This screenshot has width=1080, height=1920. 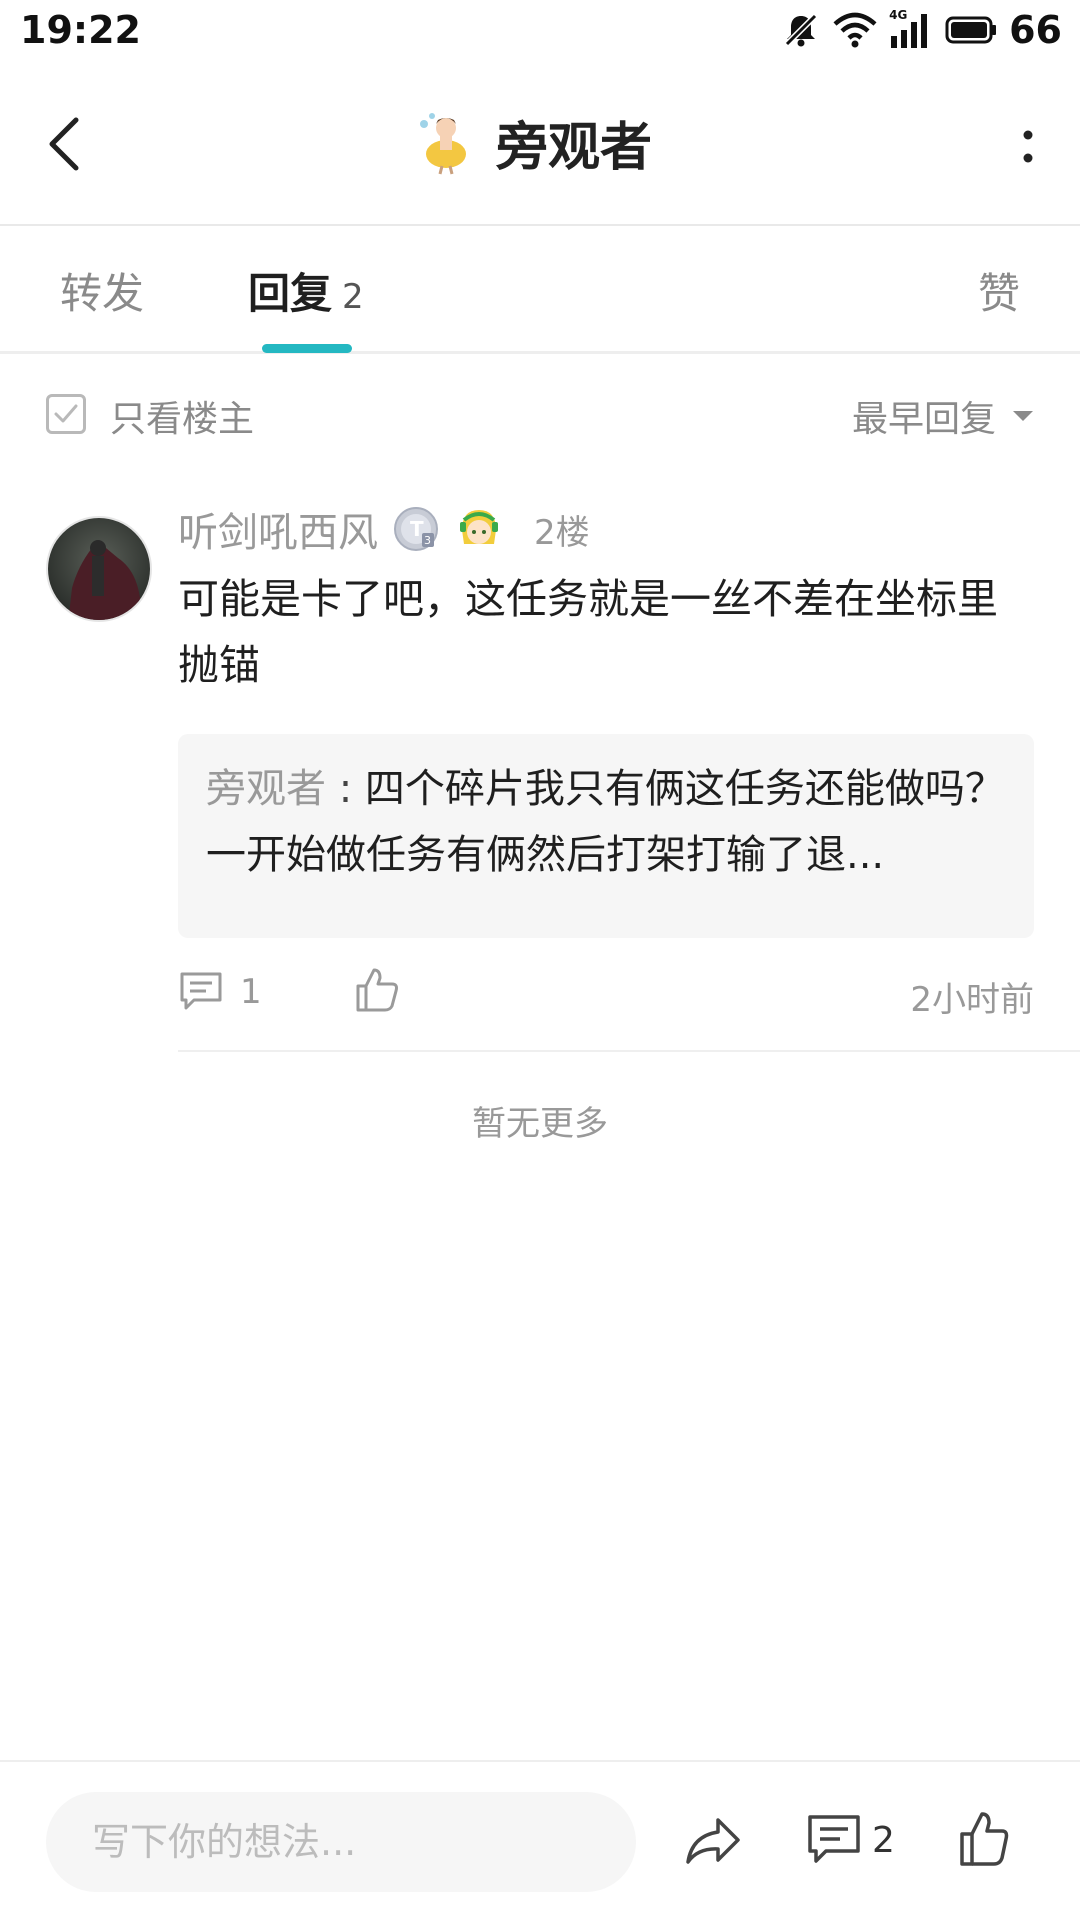 What do you see at coordinates (80, 30) in the screenshot?
I see `status-time: 19:22` at bounding box center [80, 30].